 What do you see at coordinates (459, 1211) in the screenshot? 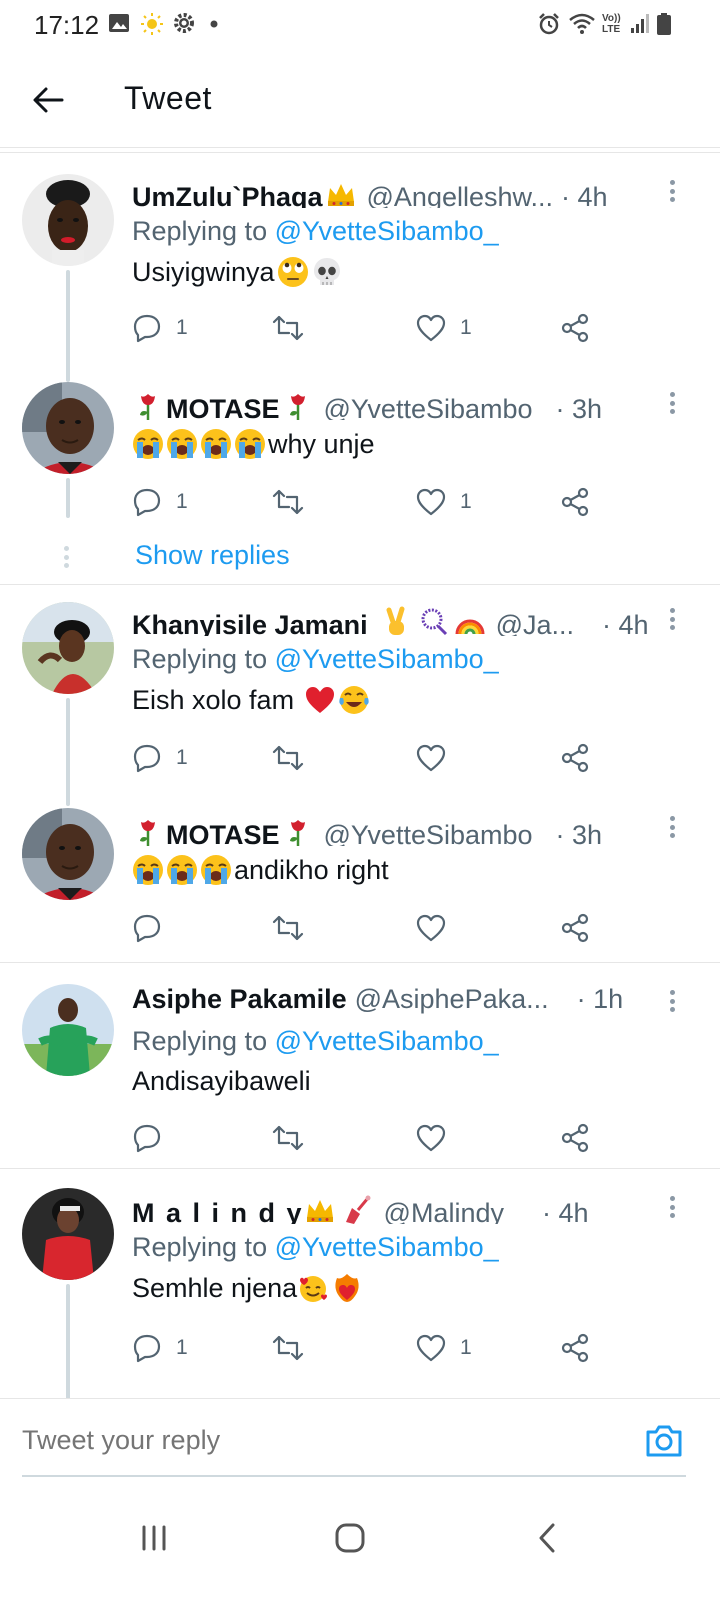
I see `user-handle: @Malindy__` at bounding box center [459, 1211].